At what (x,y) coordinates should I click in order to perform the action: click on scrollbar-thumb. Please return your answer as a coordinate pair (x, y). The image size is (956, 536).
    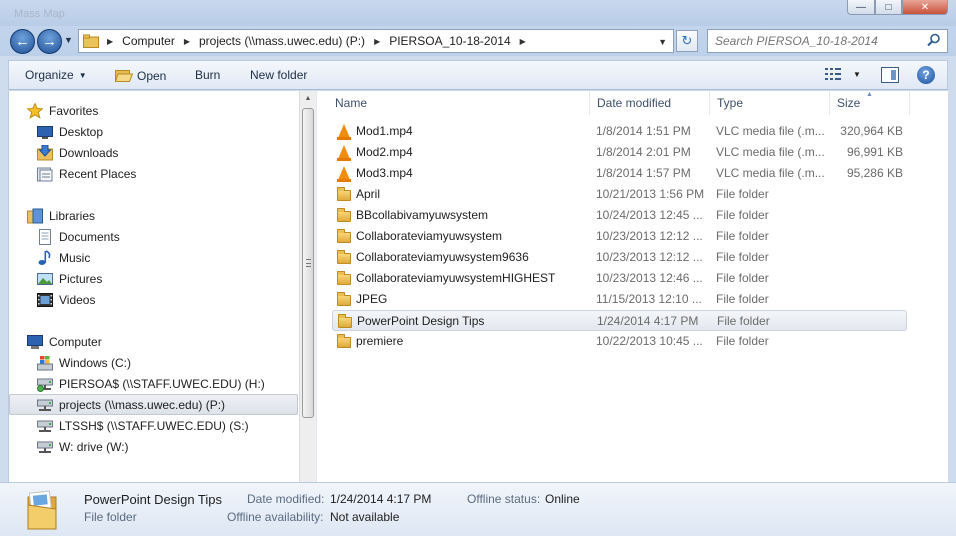
    Looking at the image, I should click on (308, 263).